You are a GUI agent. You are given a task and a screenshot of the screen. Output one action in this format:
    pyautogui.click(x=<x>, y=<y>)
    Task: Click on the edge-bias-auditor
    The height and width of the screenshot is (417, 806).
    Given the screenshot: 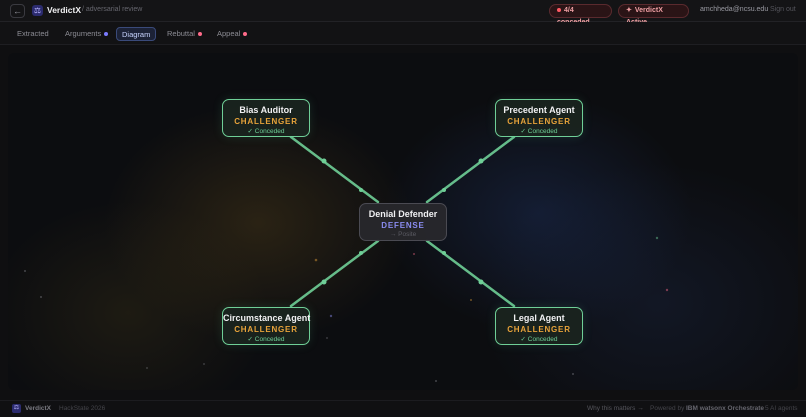 What is the action you would take?
    pyautogui.click(x=334, y=169)
    